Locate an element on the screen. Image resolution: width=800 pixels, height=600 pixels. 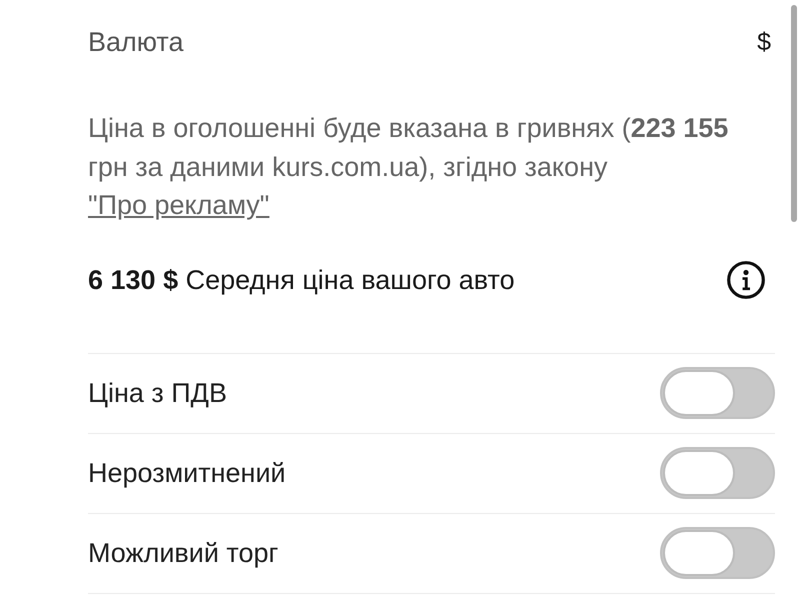
average-price-text: 6 130 $ Середня ціна вашого авто is located at coordinates (301, 280).